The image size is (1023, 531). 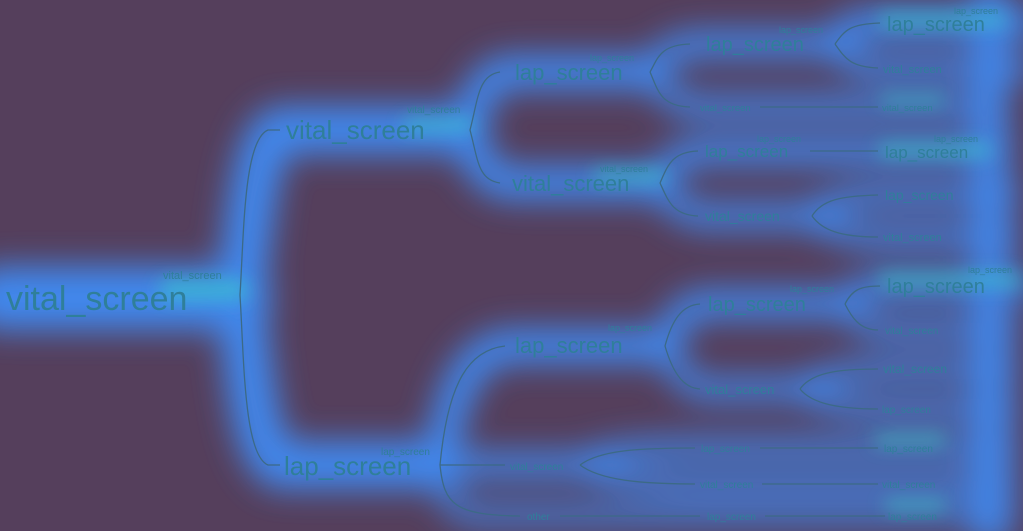 I want to click on leaf-d2: vital_screen, so click(x=908, y=485).